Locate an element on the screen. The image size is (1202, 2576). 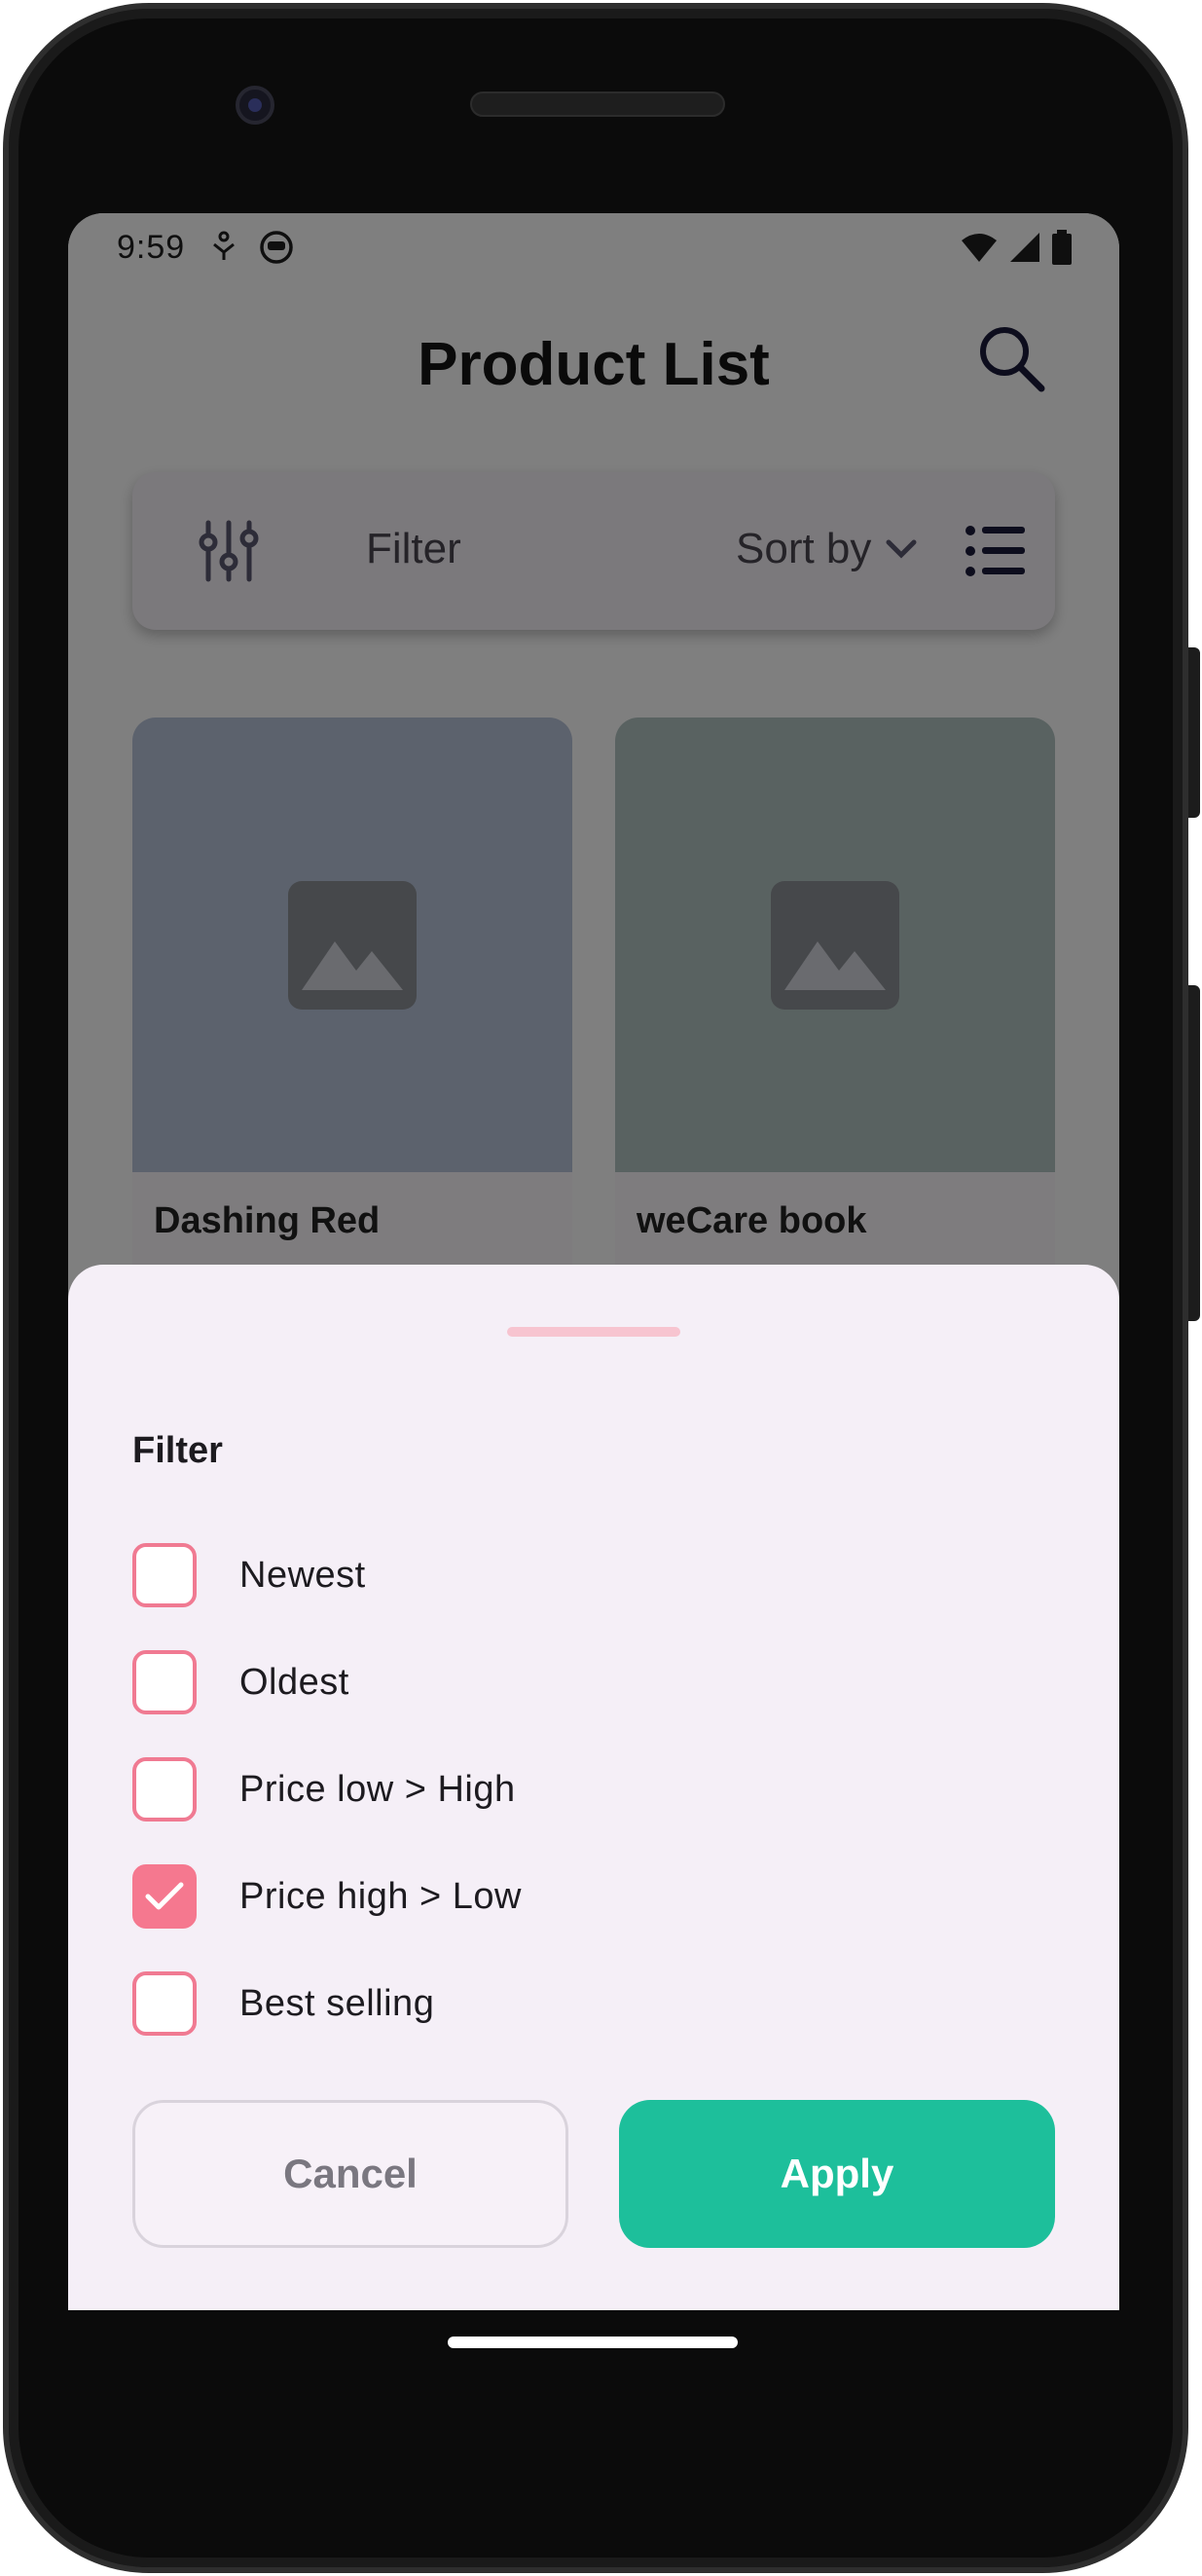
check-icon is located at coordinates (164, 1896).